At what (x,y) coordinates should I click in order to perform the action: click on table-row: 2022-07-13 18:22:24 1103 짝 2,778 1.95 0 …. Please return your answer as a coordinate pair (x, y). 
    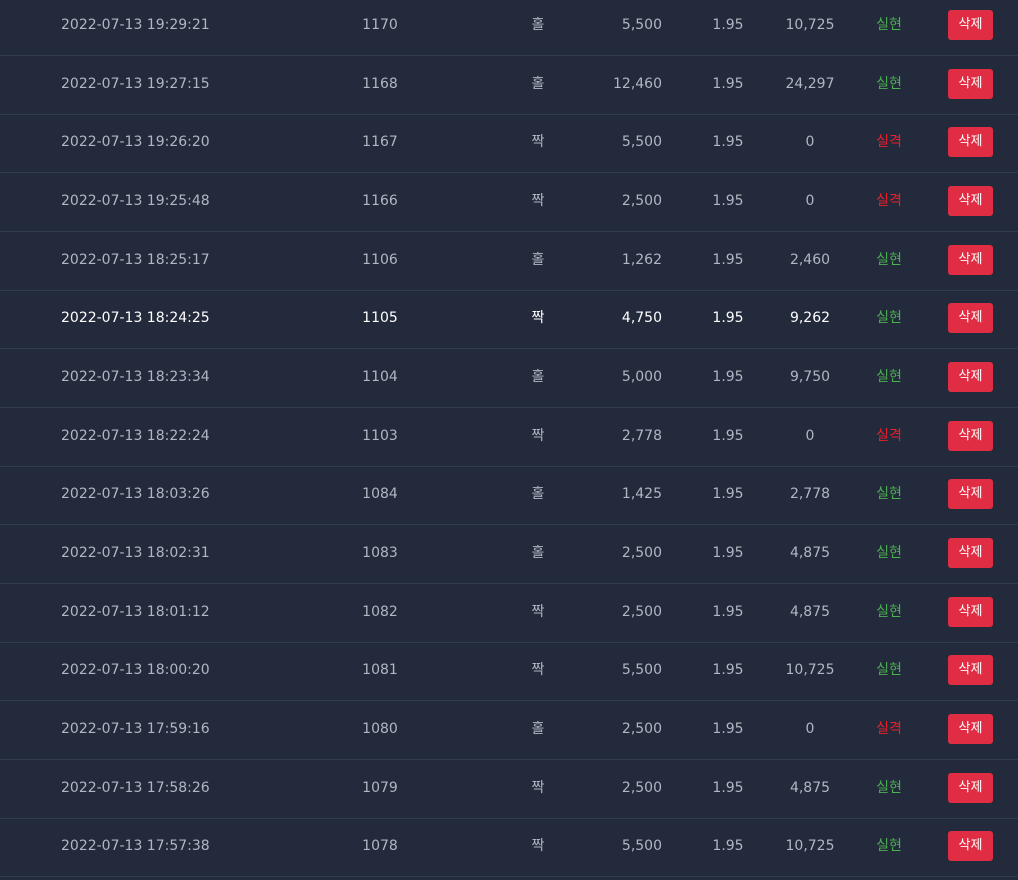
    Looking at the image, I should click on (509, 438).